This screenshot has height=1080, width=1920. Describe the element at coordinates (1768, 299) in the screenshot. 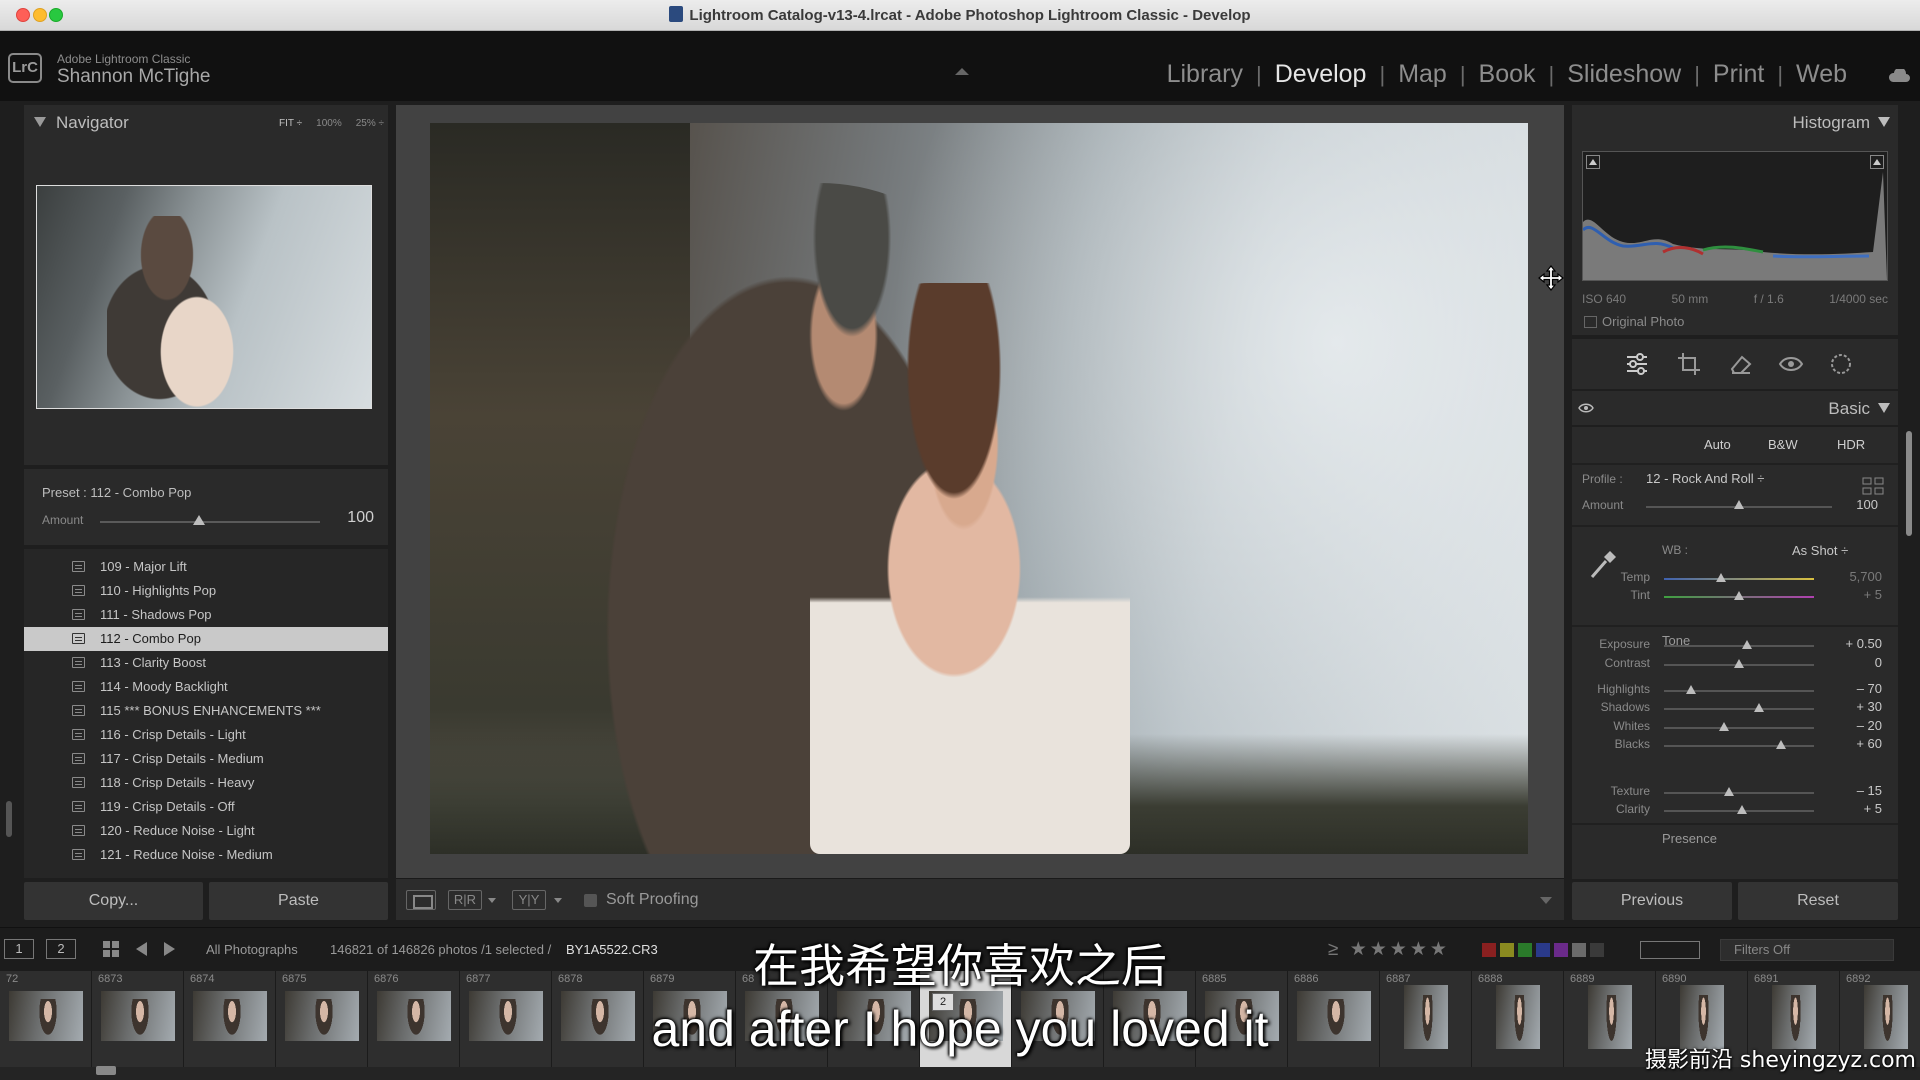

I see `aperture-value: f / 1.6` at that location.